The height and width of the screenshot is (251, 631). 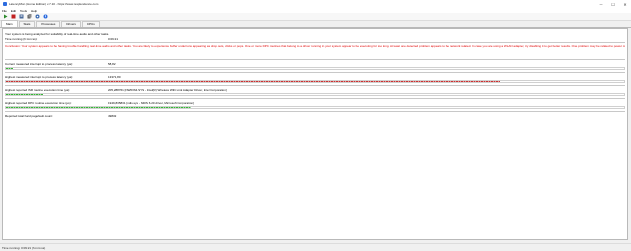 I want to click on app-icon, so click(x=5, y=4).